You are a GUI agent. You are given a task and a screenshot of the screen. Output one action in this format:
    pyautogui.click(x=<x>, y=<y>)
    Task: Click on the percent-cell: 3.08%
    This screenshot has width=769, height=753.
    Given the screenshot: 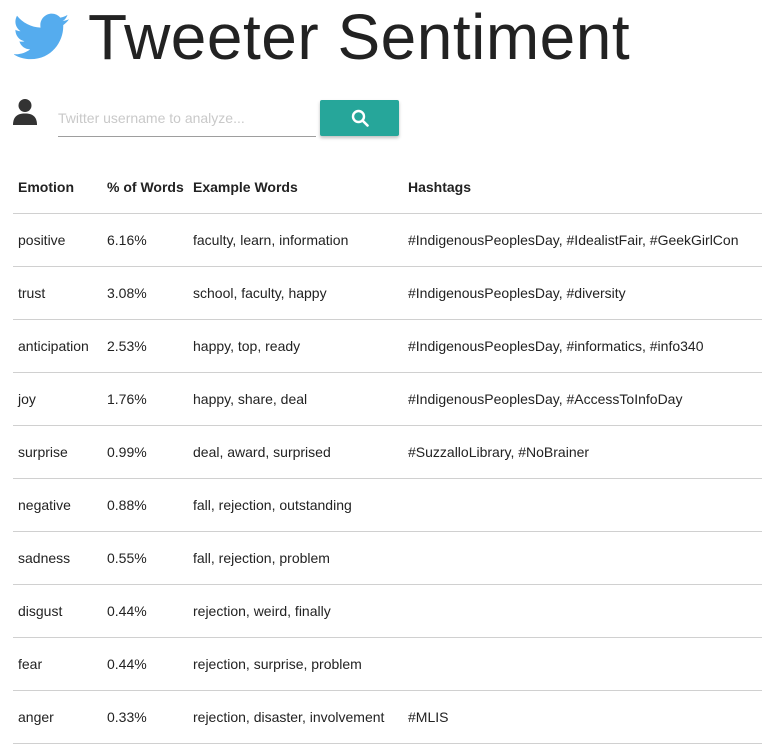 What is the action you would take?
    pyautogui.click(x=145, y=293)
    